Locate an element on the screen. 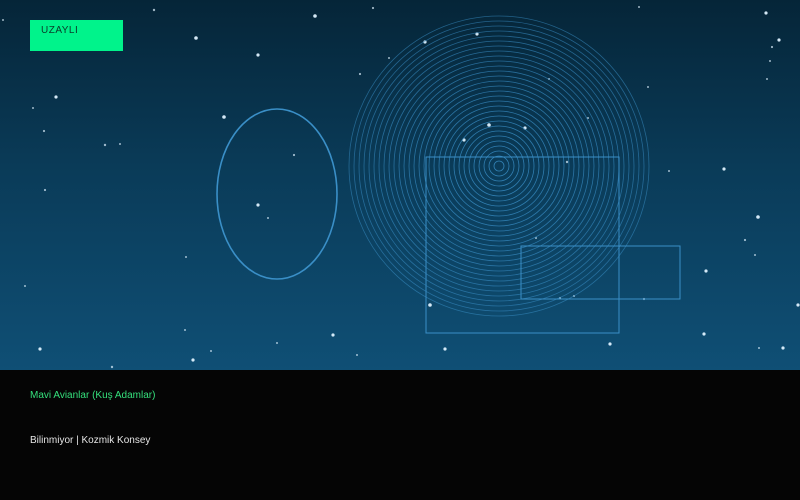 This screenshot has width=800, height=500. frame-rect-small is located at coordinates (600, 272).